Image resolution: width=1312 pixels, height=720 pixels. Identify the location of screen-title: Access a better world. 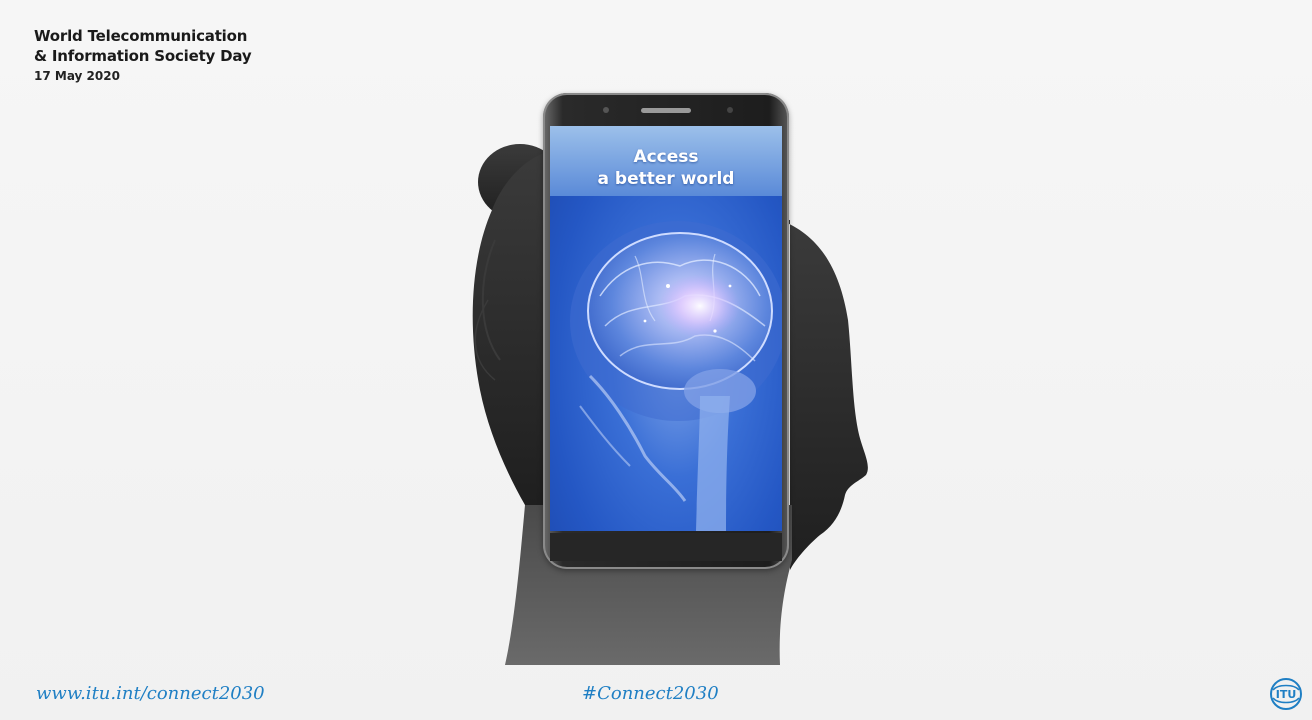
(666, 168).